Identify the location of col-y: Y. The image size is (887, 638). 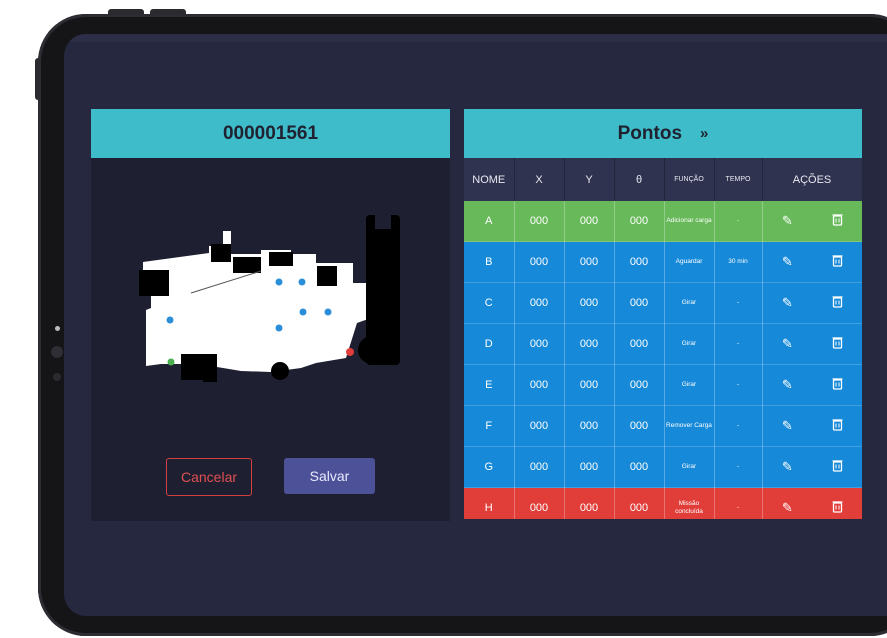
(589, 179).